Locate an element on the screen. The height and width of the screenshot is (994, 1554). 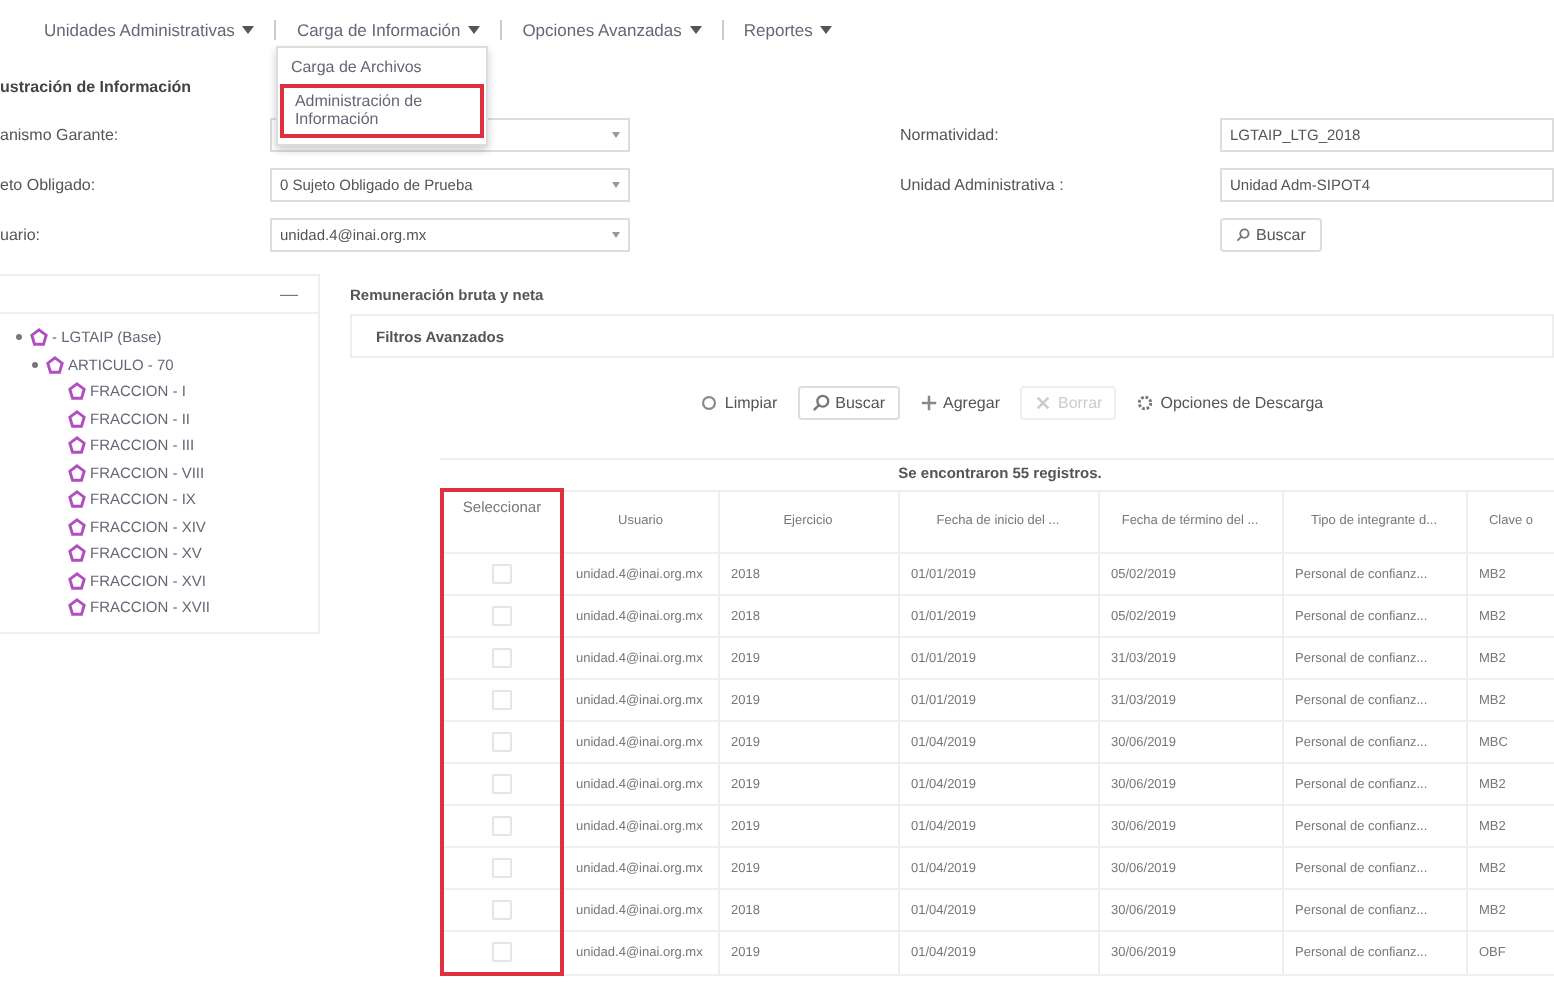
section-title: ustración de Información is located at coordinates (97, 89).